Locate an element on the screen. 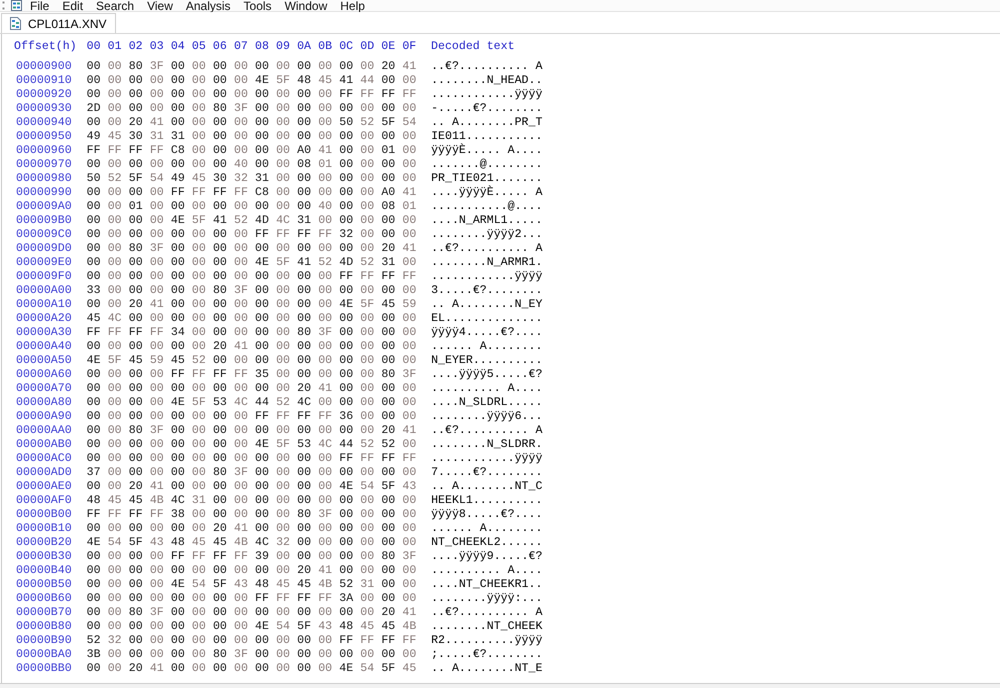 The width and height of the screenshot is (1000, 688). offset-column-header: Offset(h) is located at coordinates (45, 47).